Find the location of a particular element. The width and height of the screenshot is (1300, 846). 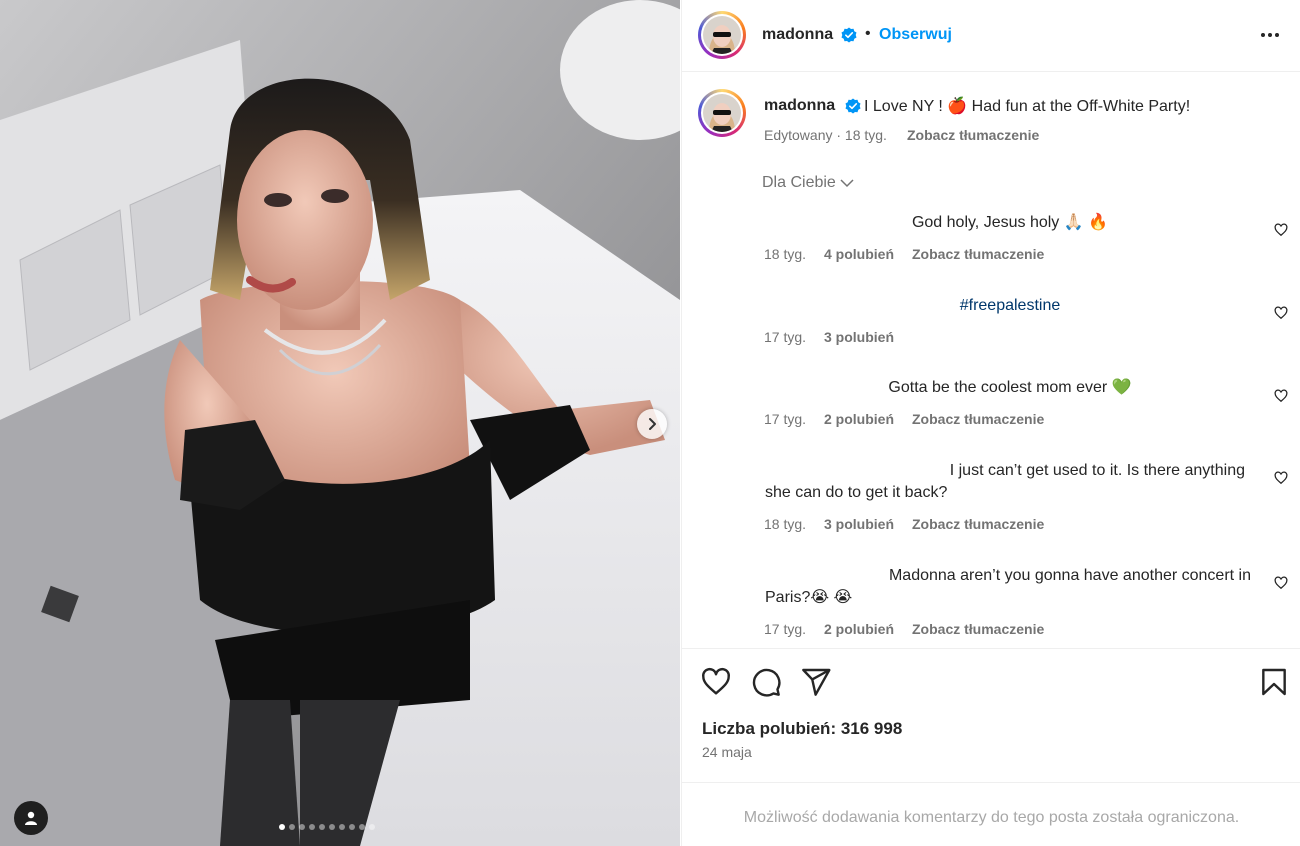

comment-bubble-icon is located at coordinates (766, 682).